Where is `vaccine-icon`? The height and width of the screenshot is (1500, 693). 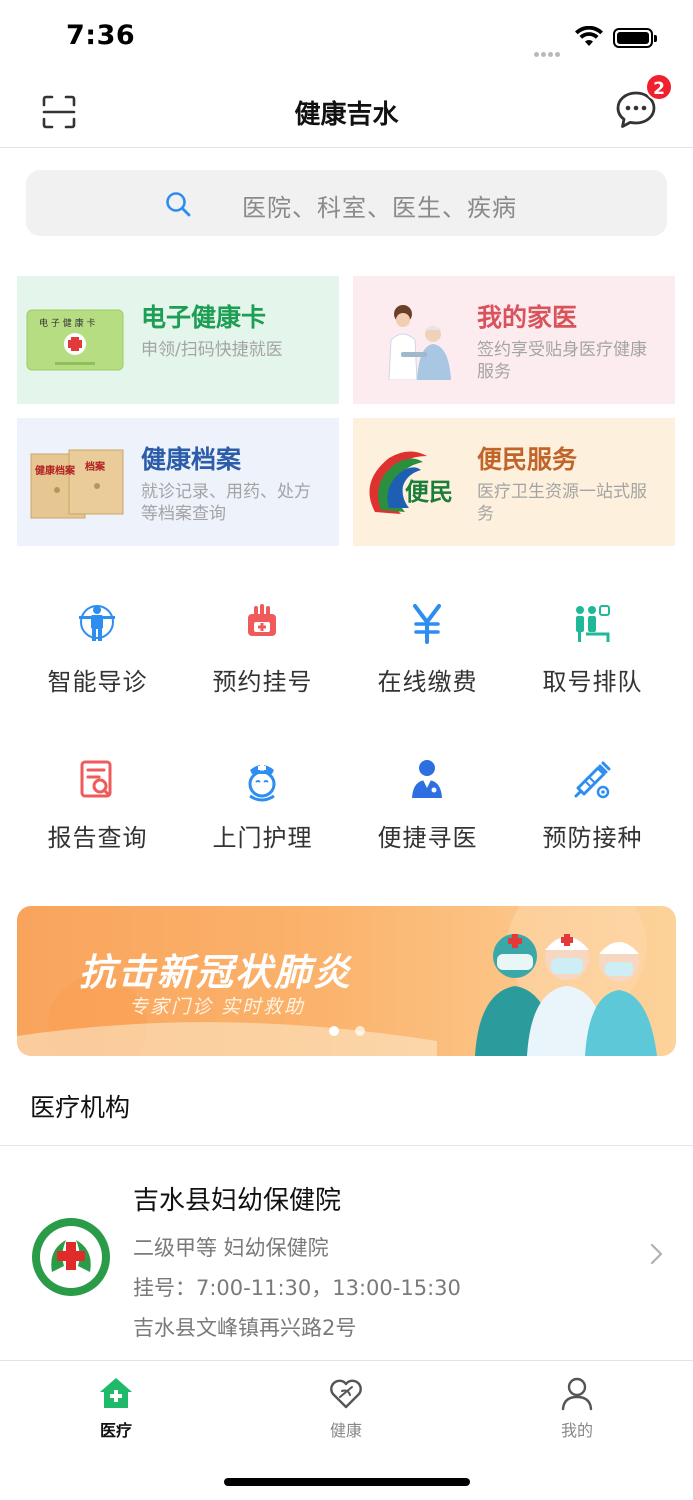
vaccine-icon is located at coordinates (592, 780).